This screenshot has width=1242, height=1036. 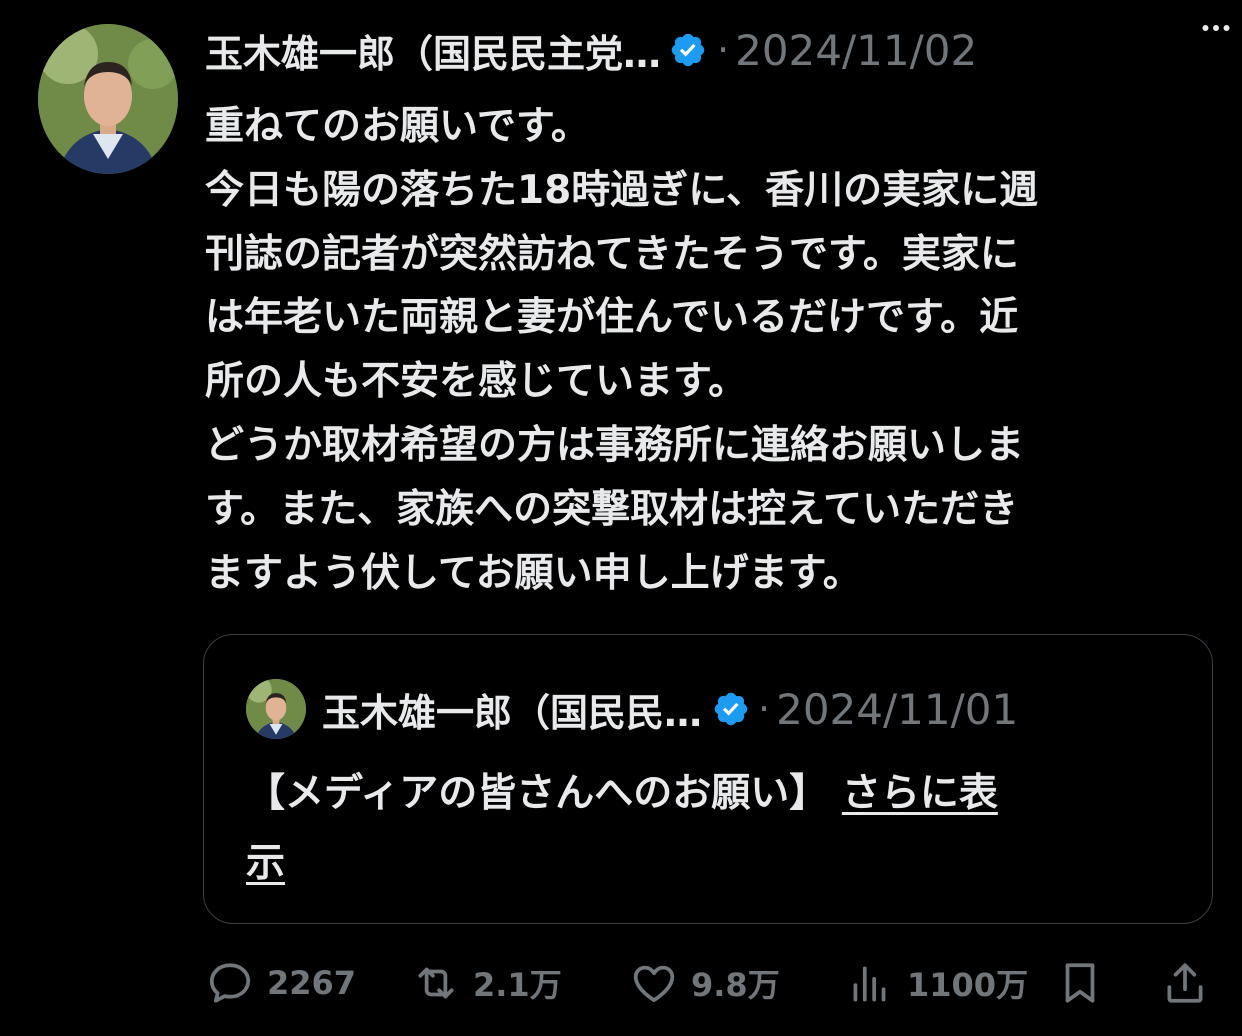 What do you see at coordinates (476, 382) in the screenshot?
I see `tweet-text-line: 所の人も不安を感じています。` at bounding box center [476, 382].